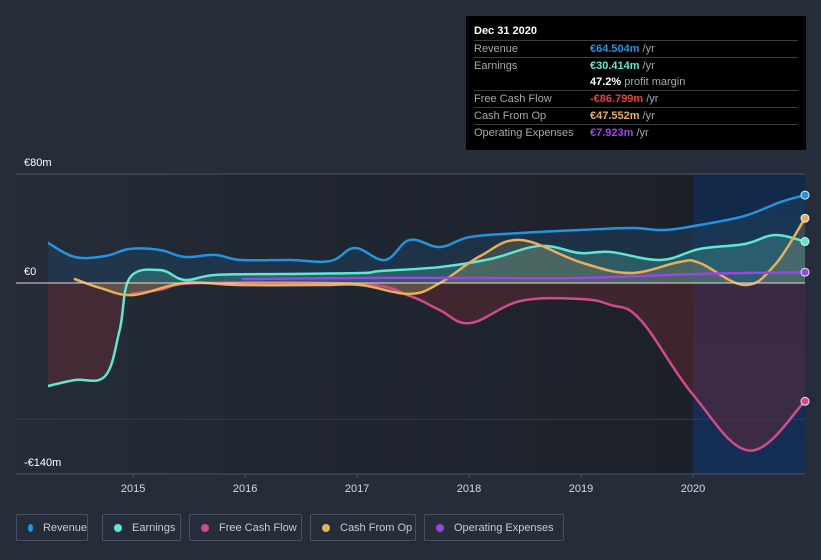 The width and height of the screenshot is (821, 560). Describe the element at coordinates (376, 527) in the screenshot. I see `legend-label: Cash From Op` at that location.